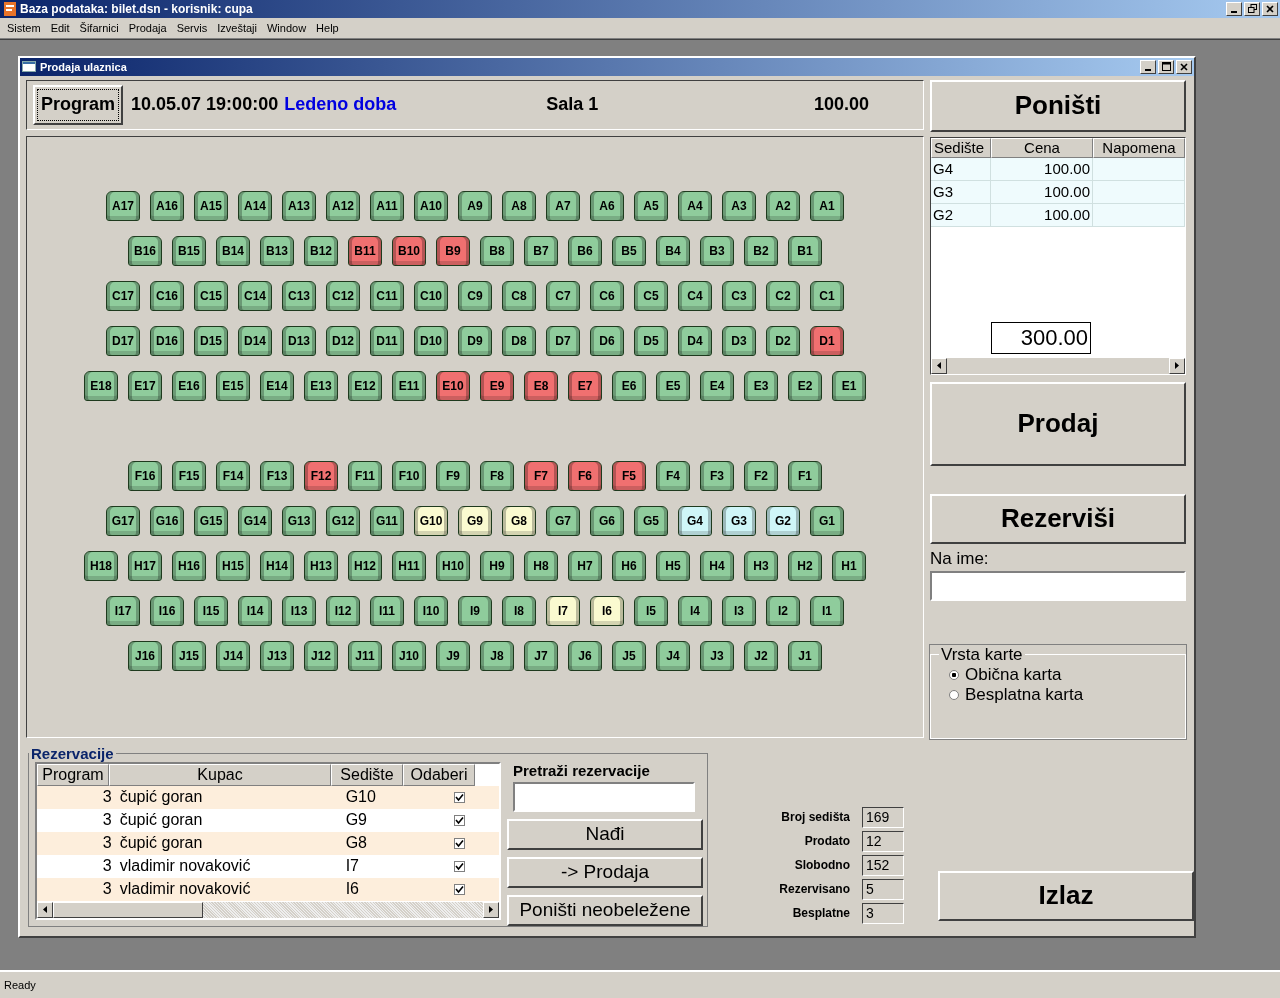 The image size is (1280, 998). Describe the element at coordinates (439, 774) in the screenshot. I see `column-header: Odaberi` at that location.